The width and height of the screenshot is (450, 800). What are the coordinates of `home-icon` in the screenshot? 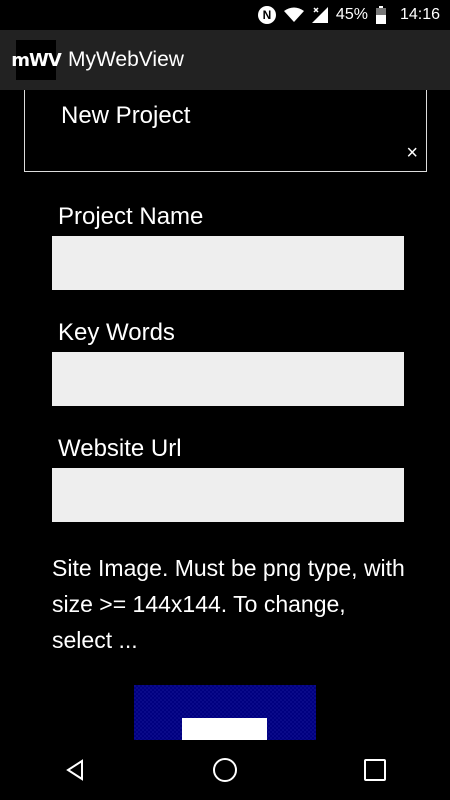 It's located at (224, 770).